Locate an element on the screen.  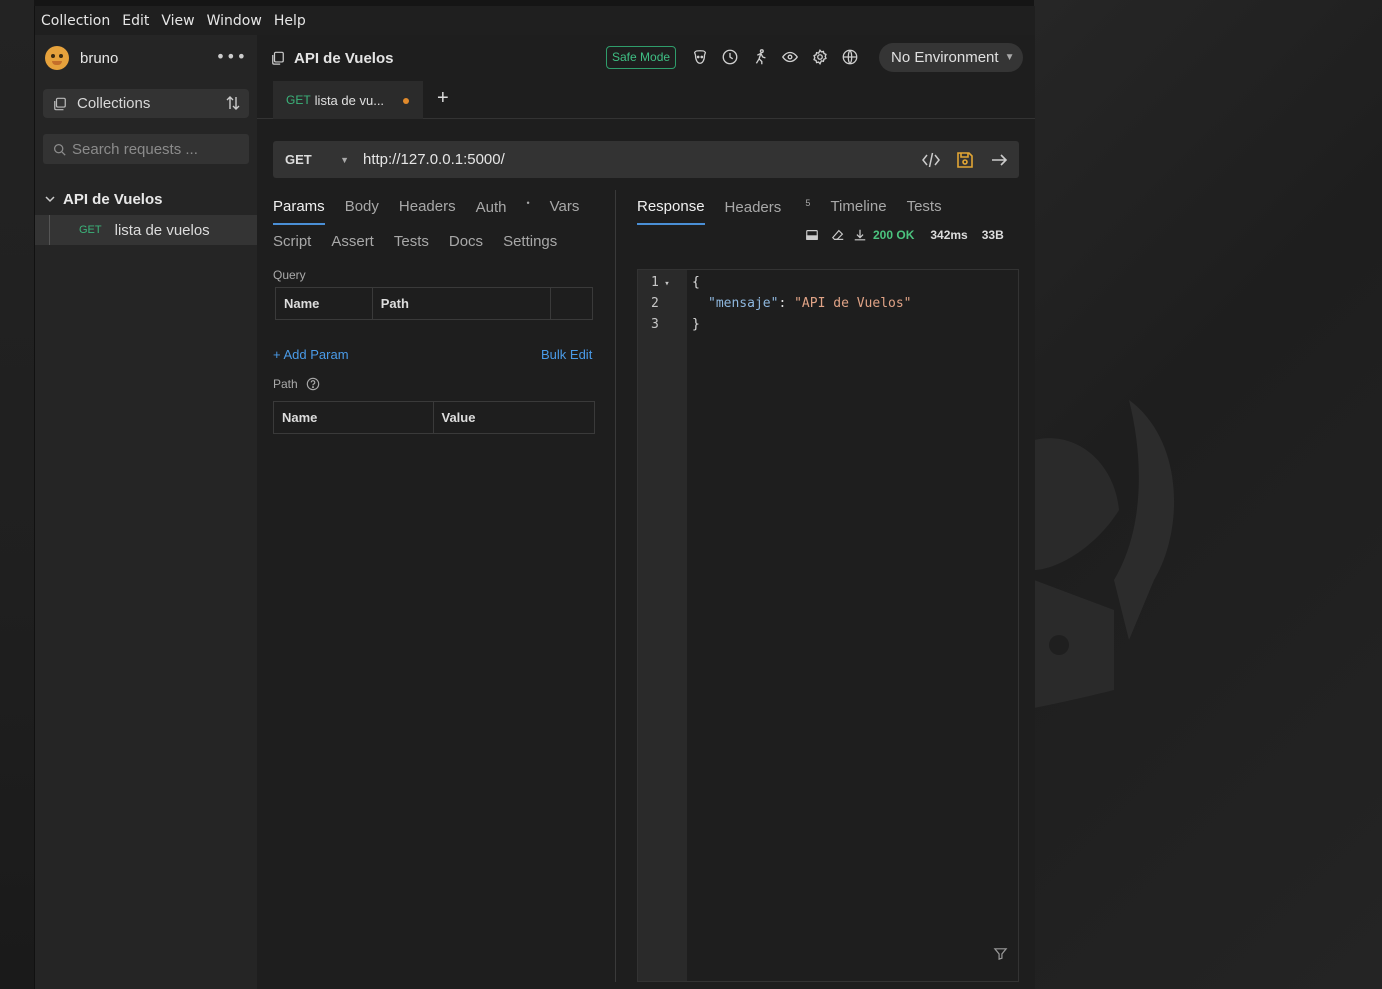
layout-icon is located at coordinates (812, 235).